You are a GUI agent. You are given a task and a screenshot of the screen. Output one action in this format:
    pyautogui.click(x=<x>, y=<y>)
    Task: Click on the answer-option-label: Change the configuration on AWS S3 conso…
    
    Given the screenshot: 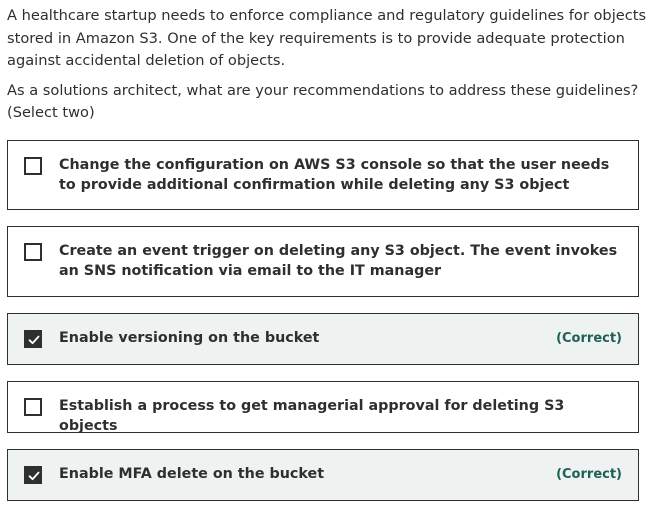 What is the action you would take?
    pyautogui.click(x=334, y=175)
    